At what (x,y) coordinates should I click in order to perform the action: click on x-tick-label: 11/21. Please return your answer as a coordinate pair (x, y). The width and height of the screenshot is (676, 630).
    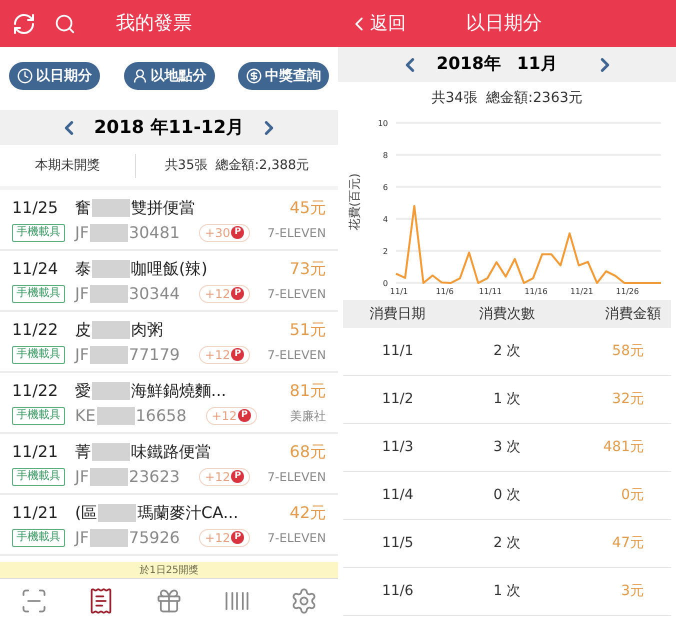
    Looking at the image, I should click on (582, 291).